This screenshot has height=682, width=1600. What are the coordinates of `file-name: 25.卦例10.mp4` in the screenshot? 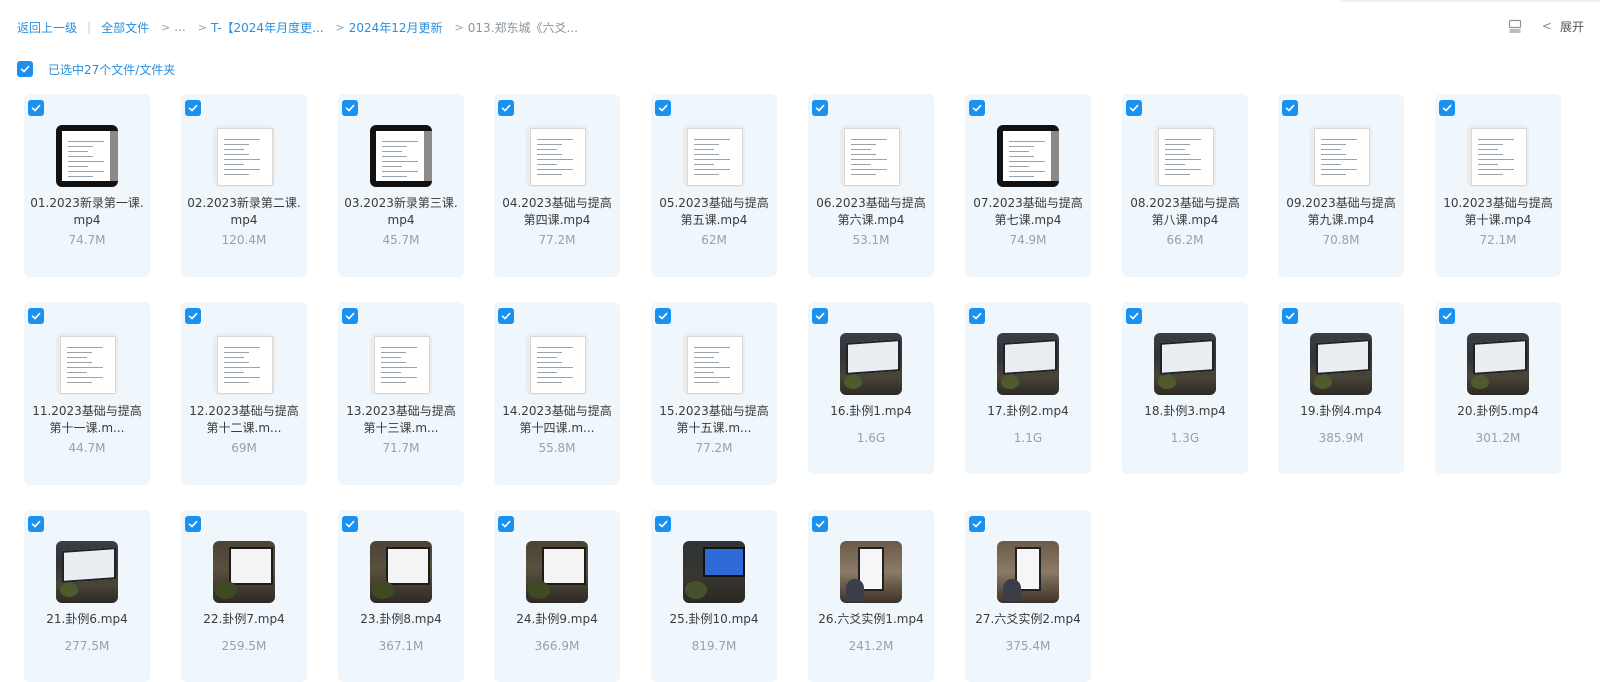 It's located at (714, 619).